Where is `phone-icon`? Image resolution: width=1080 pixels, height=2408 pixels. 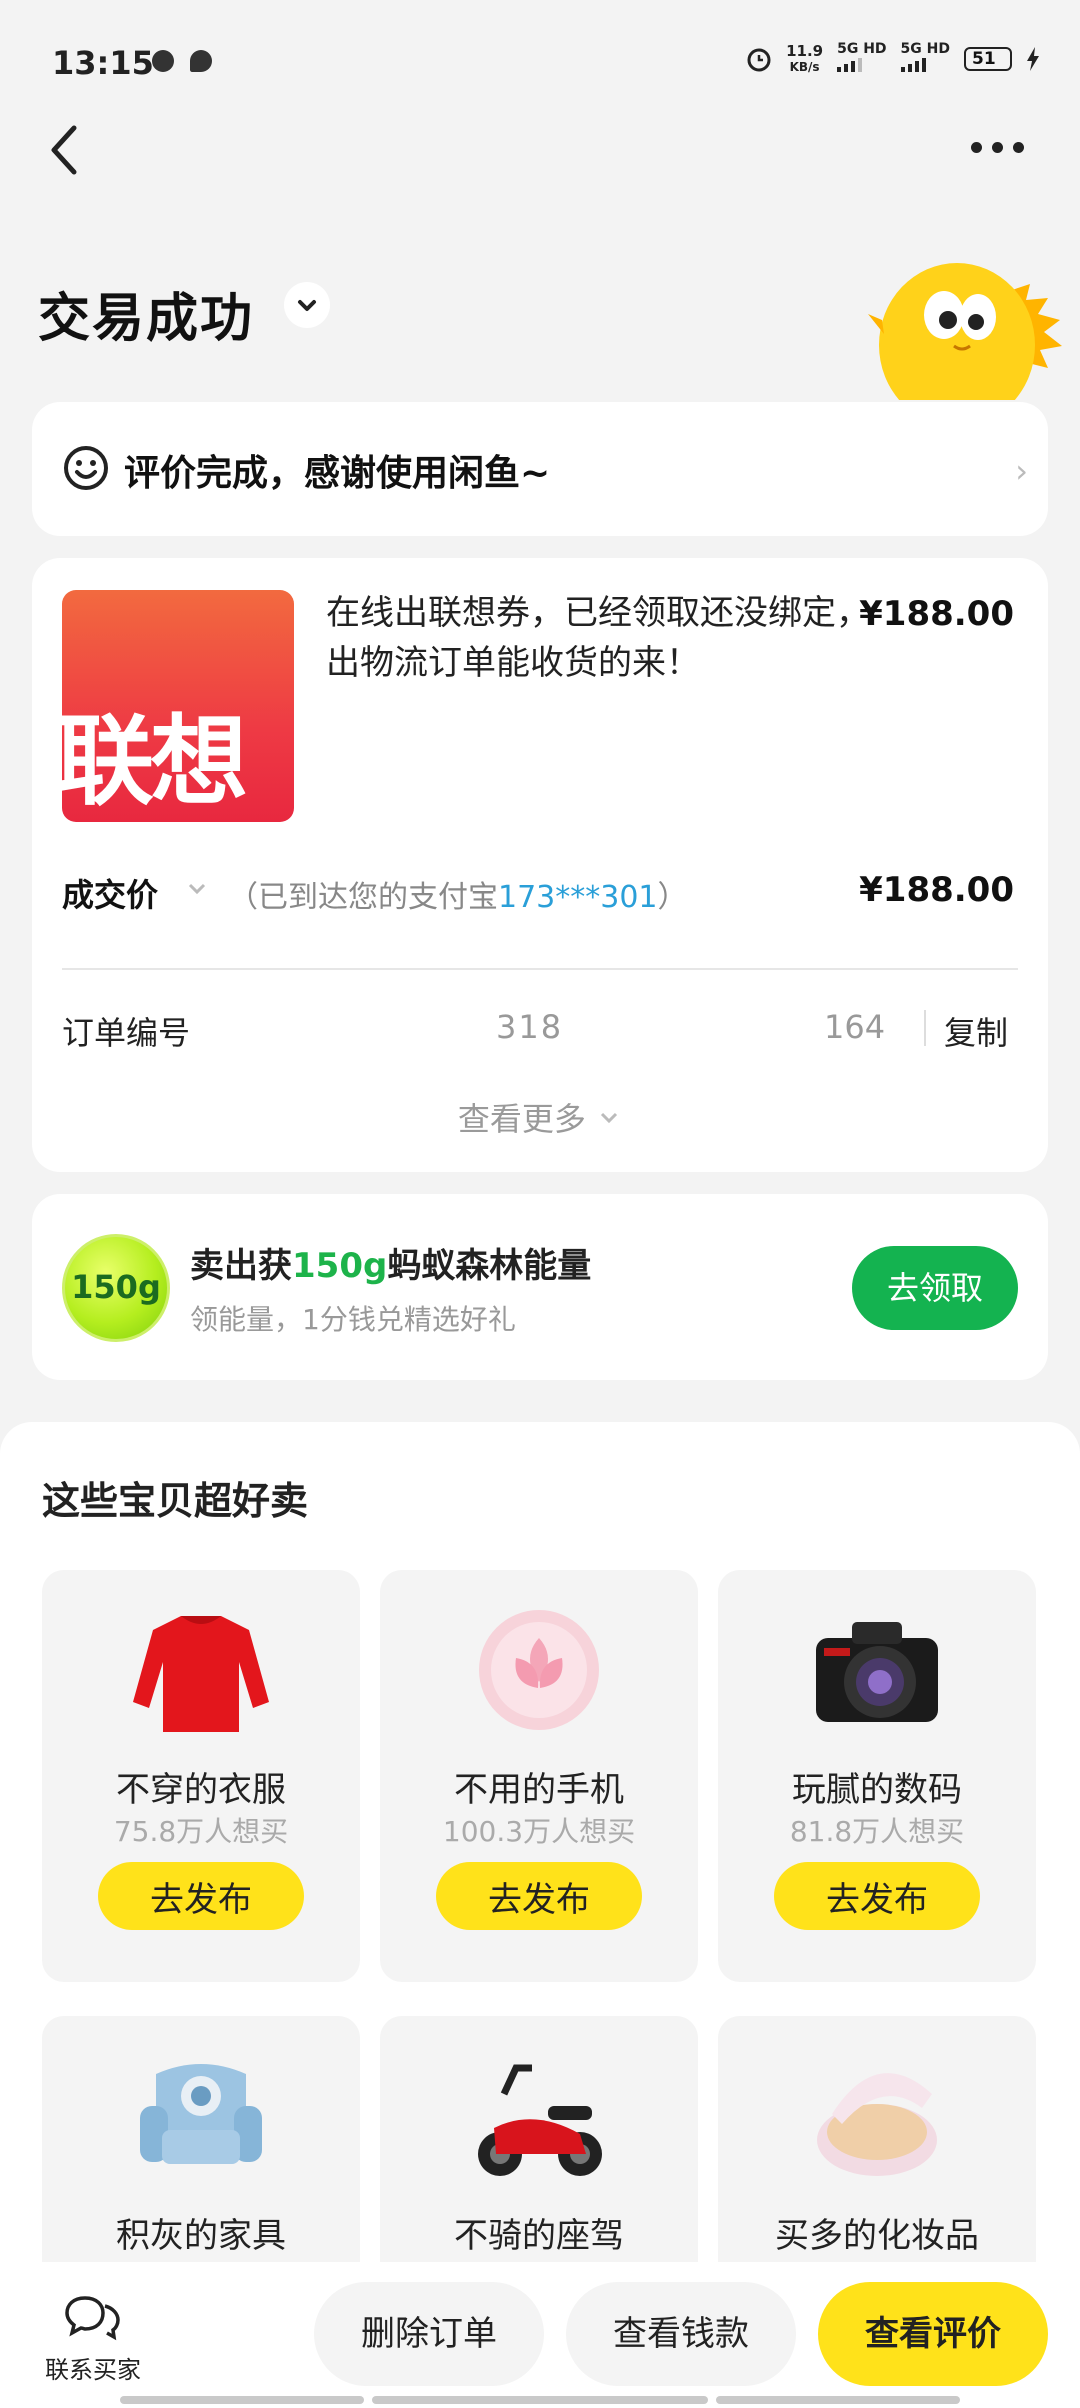
phone-icon is located at coordinates (539, 1670).